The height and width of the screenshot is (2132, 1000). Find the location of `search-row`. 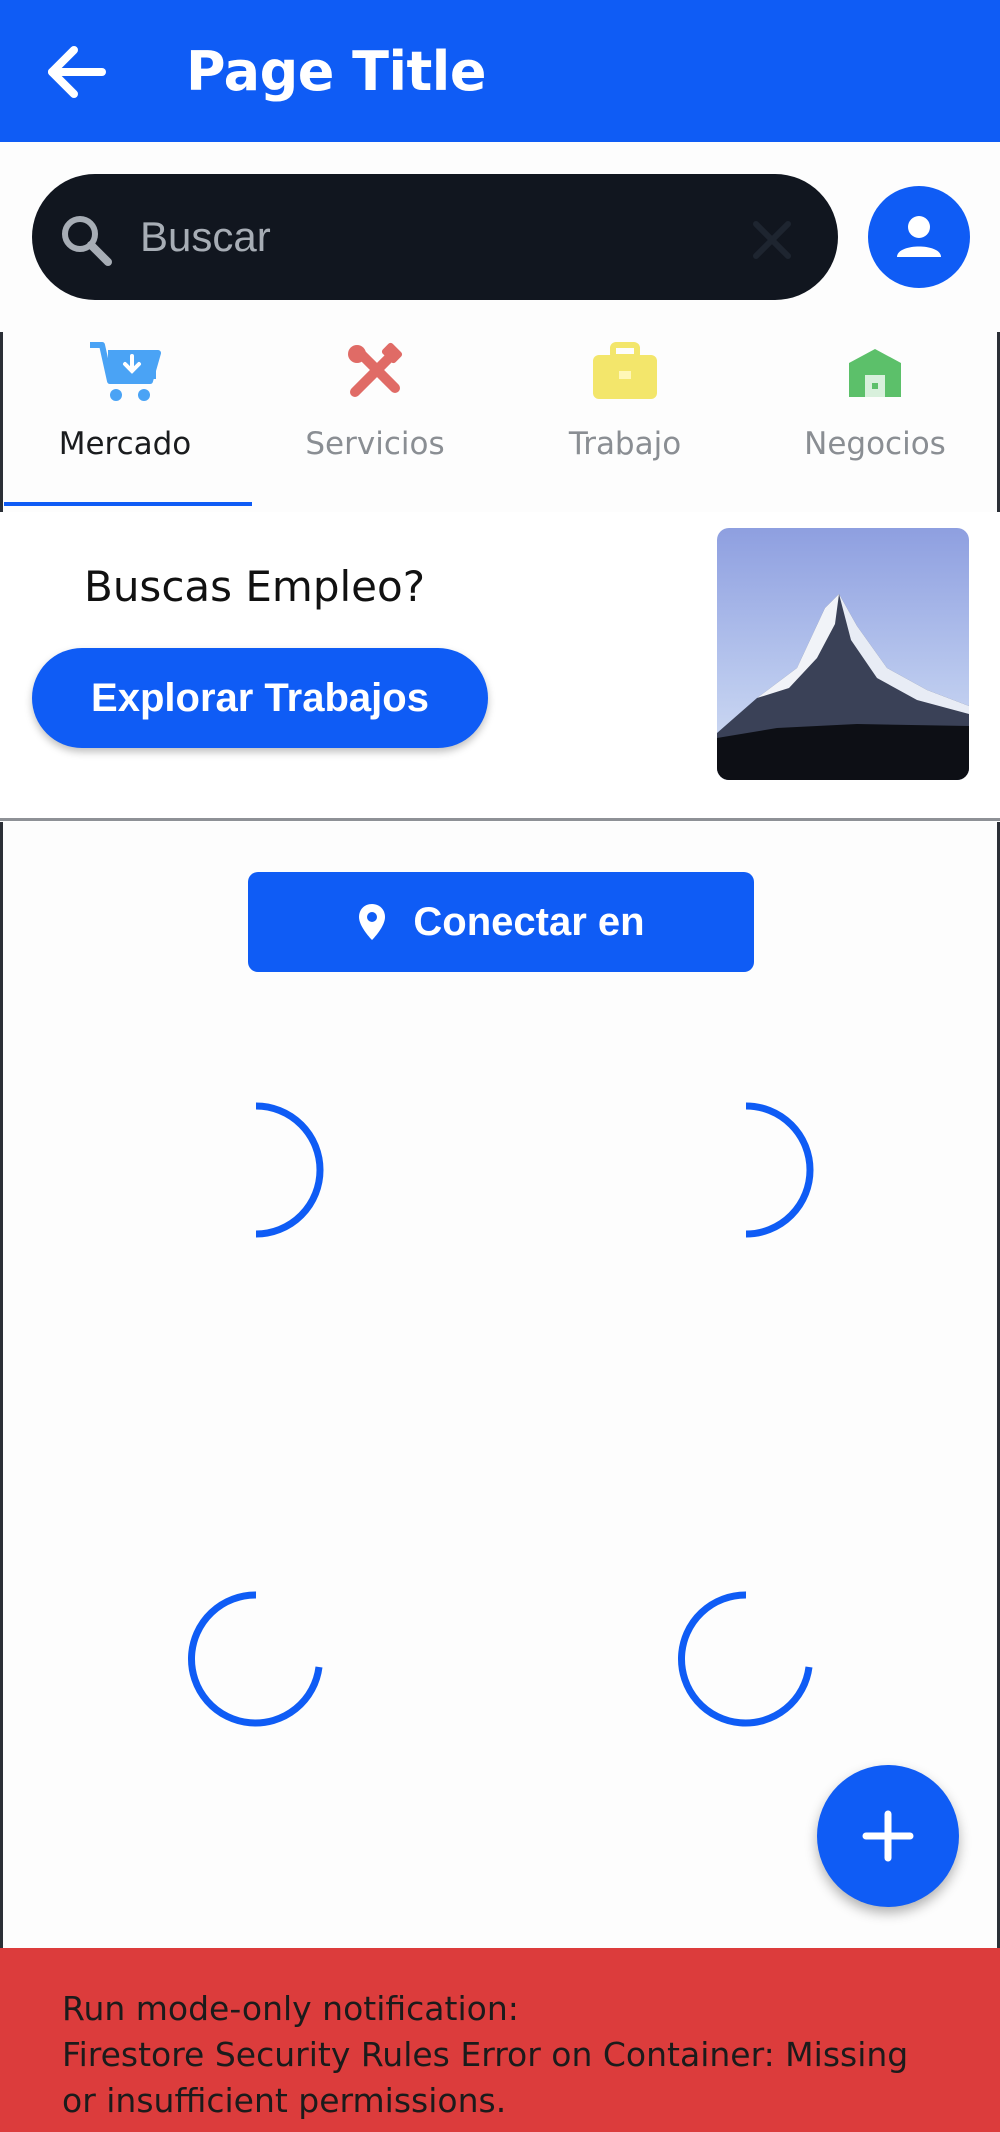

search-row is located at coordinates (500, 237).